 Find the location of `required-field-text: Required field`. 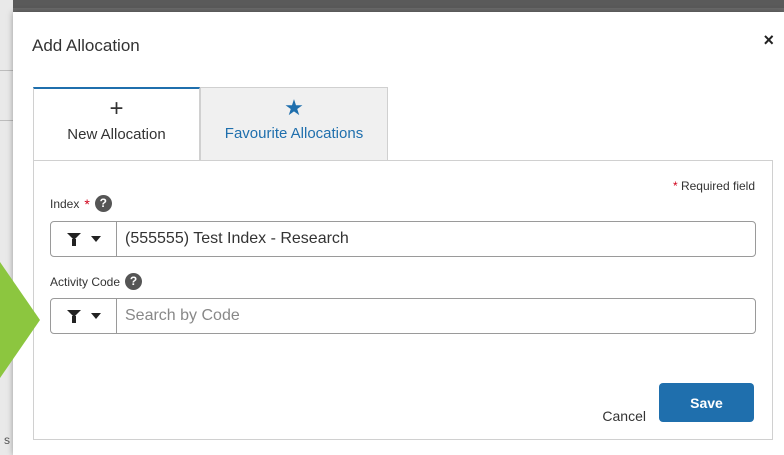

required-field-text: Required field is located at coordinates (717, 186).